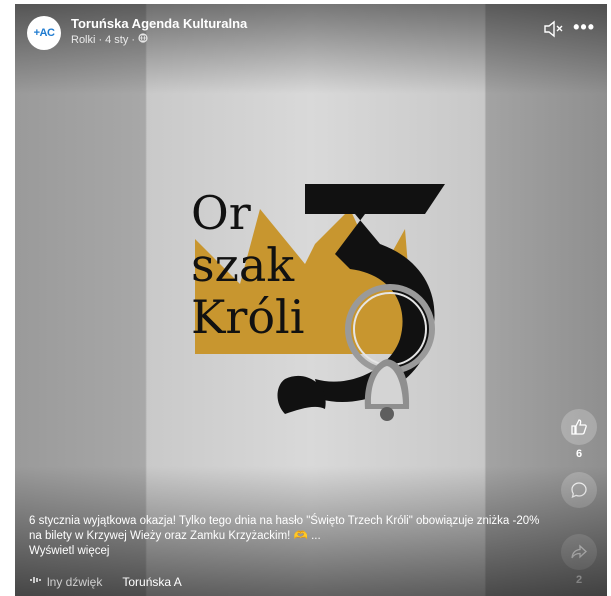  What do you see at coordinates (143, 39) in the screenshot?
I see `globe-icon` at bounding box center [143, 39].